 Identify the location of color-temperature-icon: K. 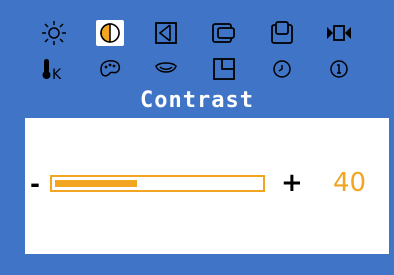
(54, 69).